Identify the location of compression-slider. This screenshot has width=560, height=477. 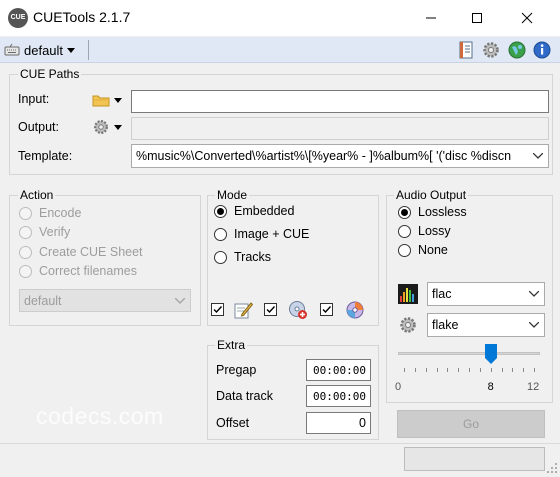
(469, 360).